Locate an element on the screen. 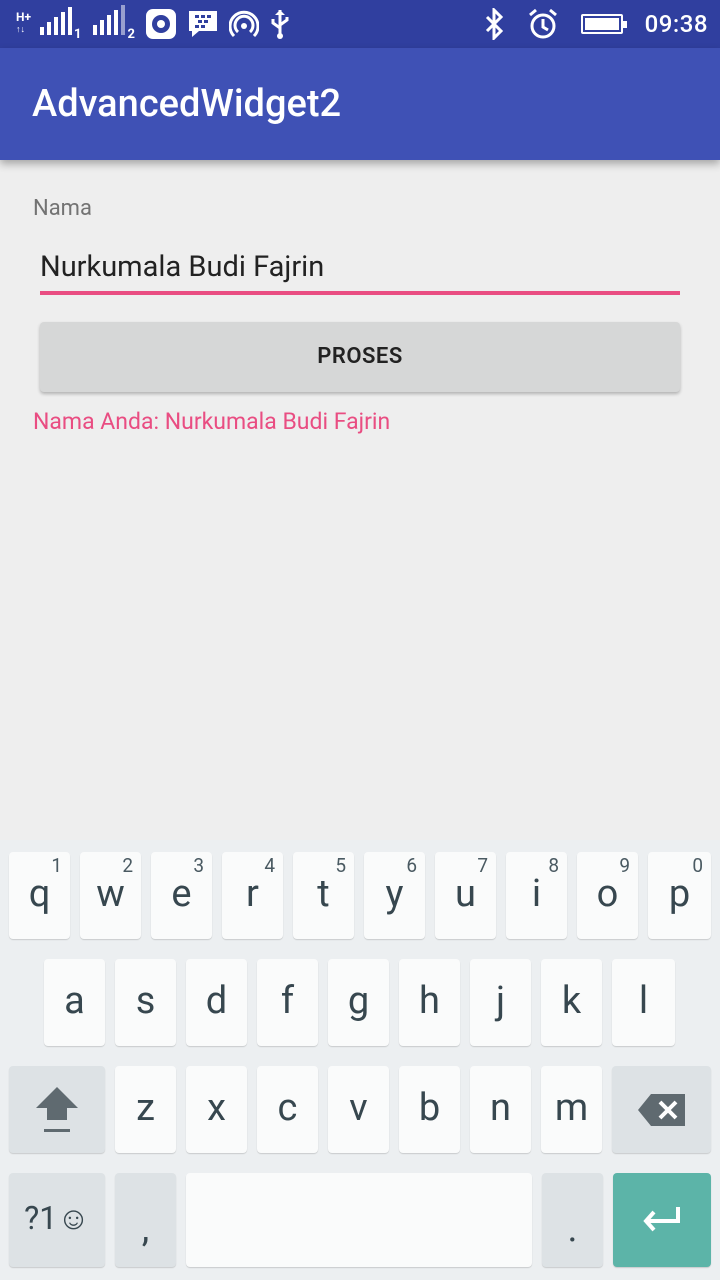 This screenshot has width=720, height=1280. key-char: y is located at coordinates (394, 893).